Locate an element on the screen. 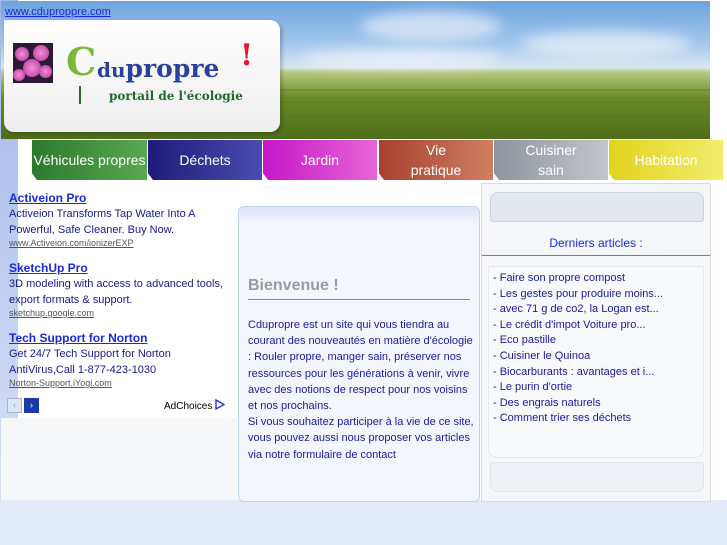 The image size is (727, 545). nav-label: Habitation is located at coordinates (666, 160).